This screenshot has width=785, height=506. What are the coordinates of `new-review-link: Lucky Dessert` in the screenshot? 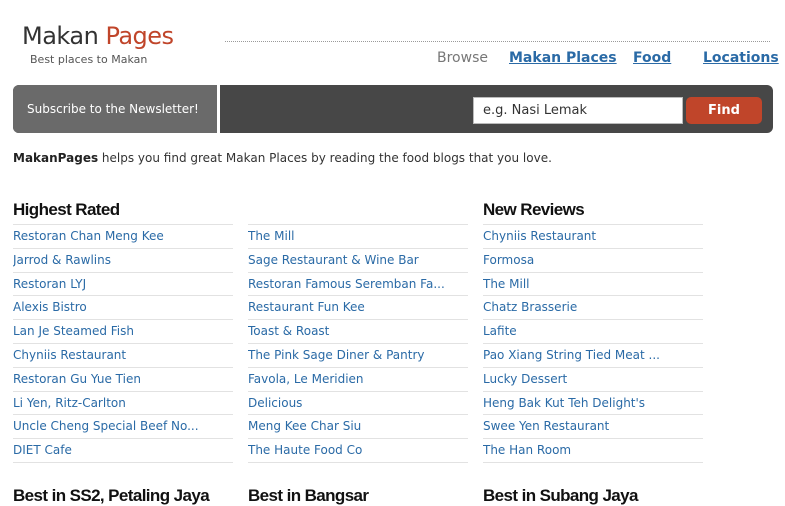 It's located at (525, 379).